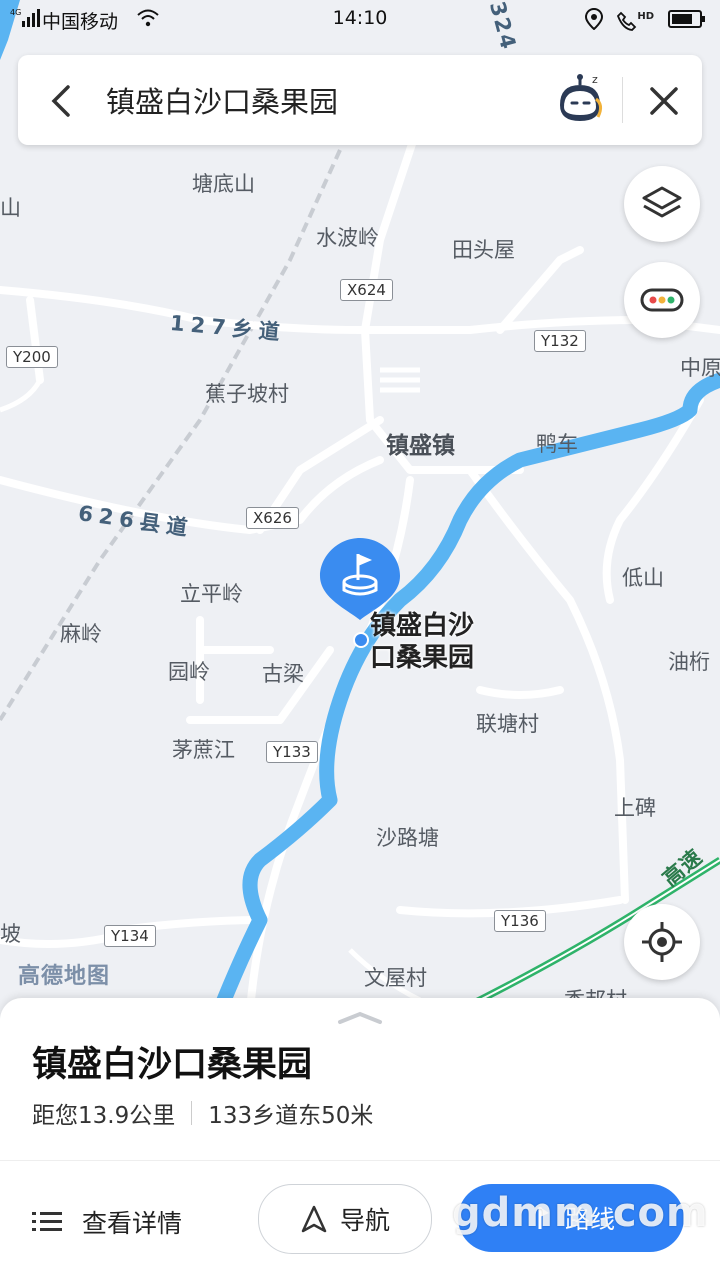 The height and width of the screenshot is (1280, 720). I want to click on navigate-button: 导航, so click(345, 1219).